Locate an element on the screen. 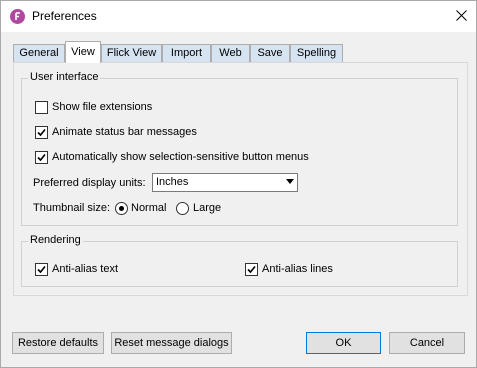  thumbnail-normal-radio is located at coordinates (121, 208).